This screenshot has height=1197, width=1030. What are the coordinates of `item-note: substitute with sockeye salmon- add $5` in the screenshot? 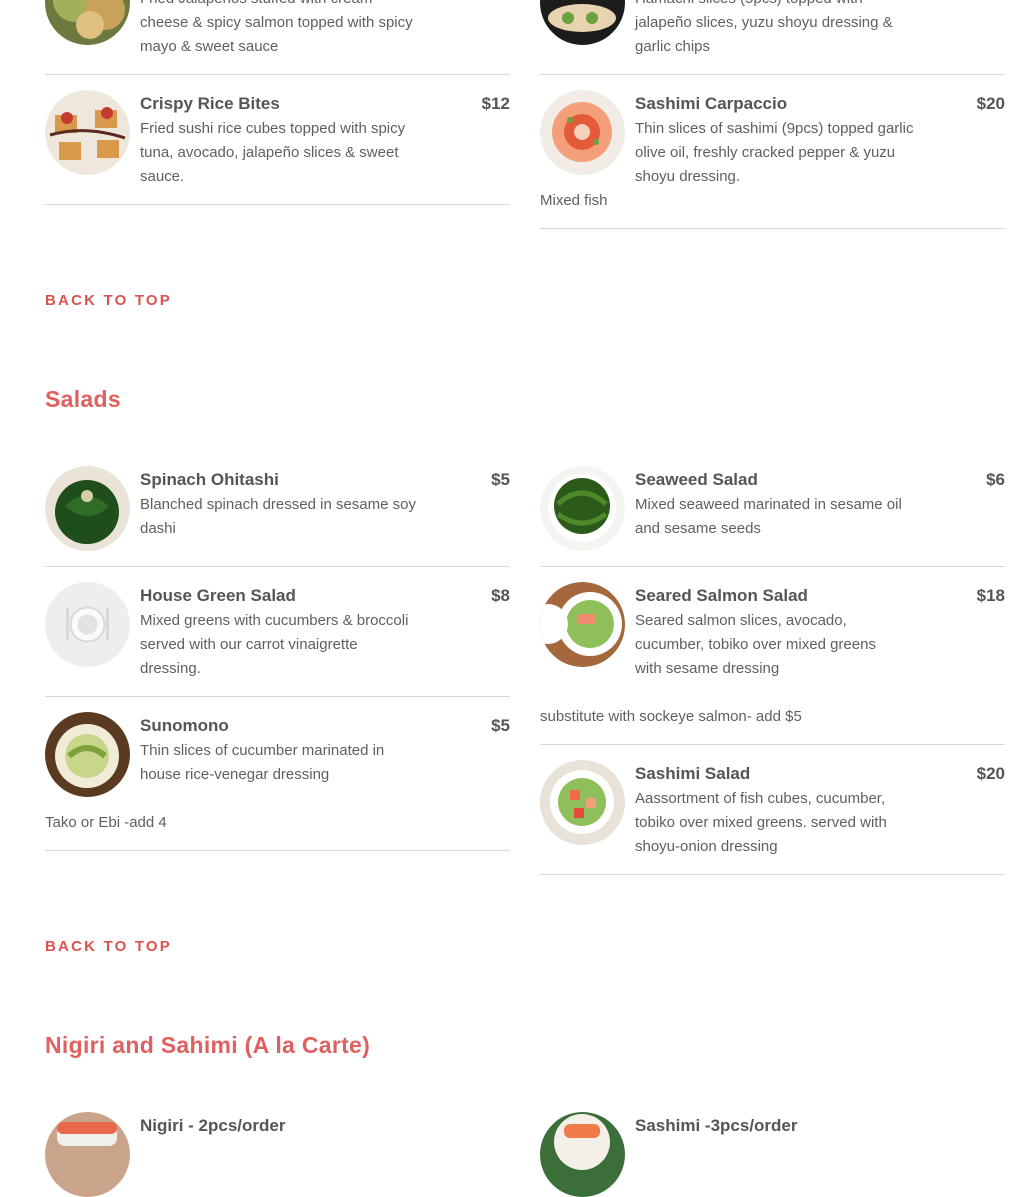 It's located at (671, 716).